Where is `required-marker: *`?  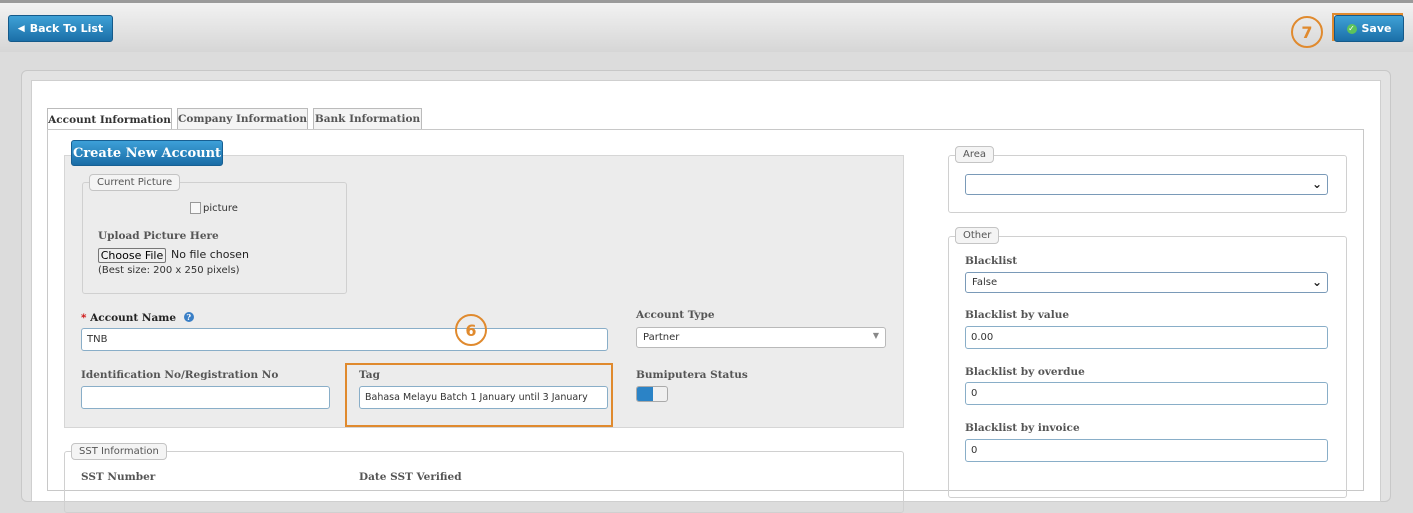 required-marker: * is located at coordinates (84, 318).